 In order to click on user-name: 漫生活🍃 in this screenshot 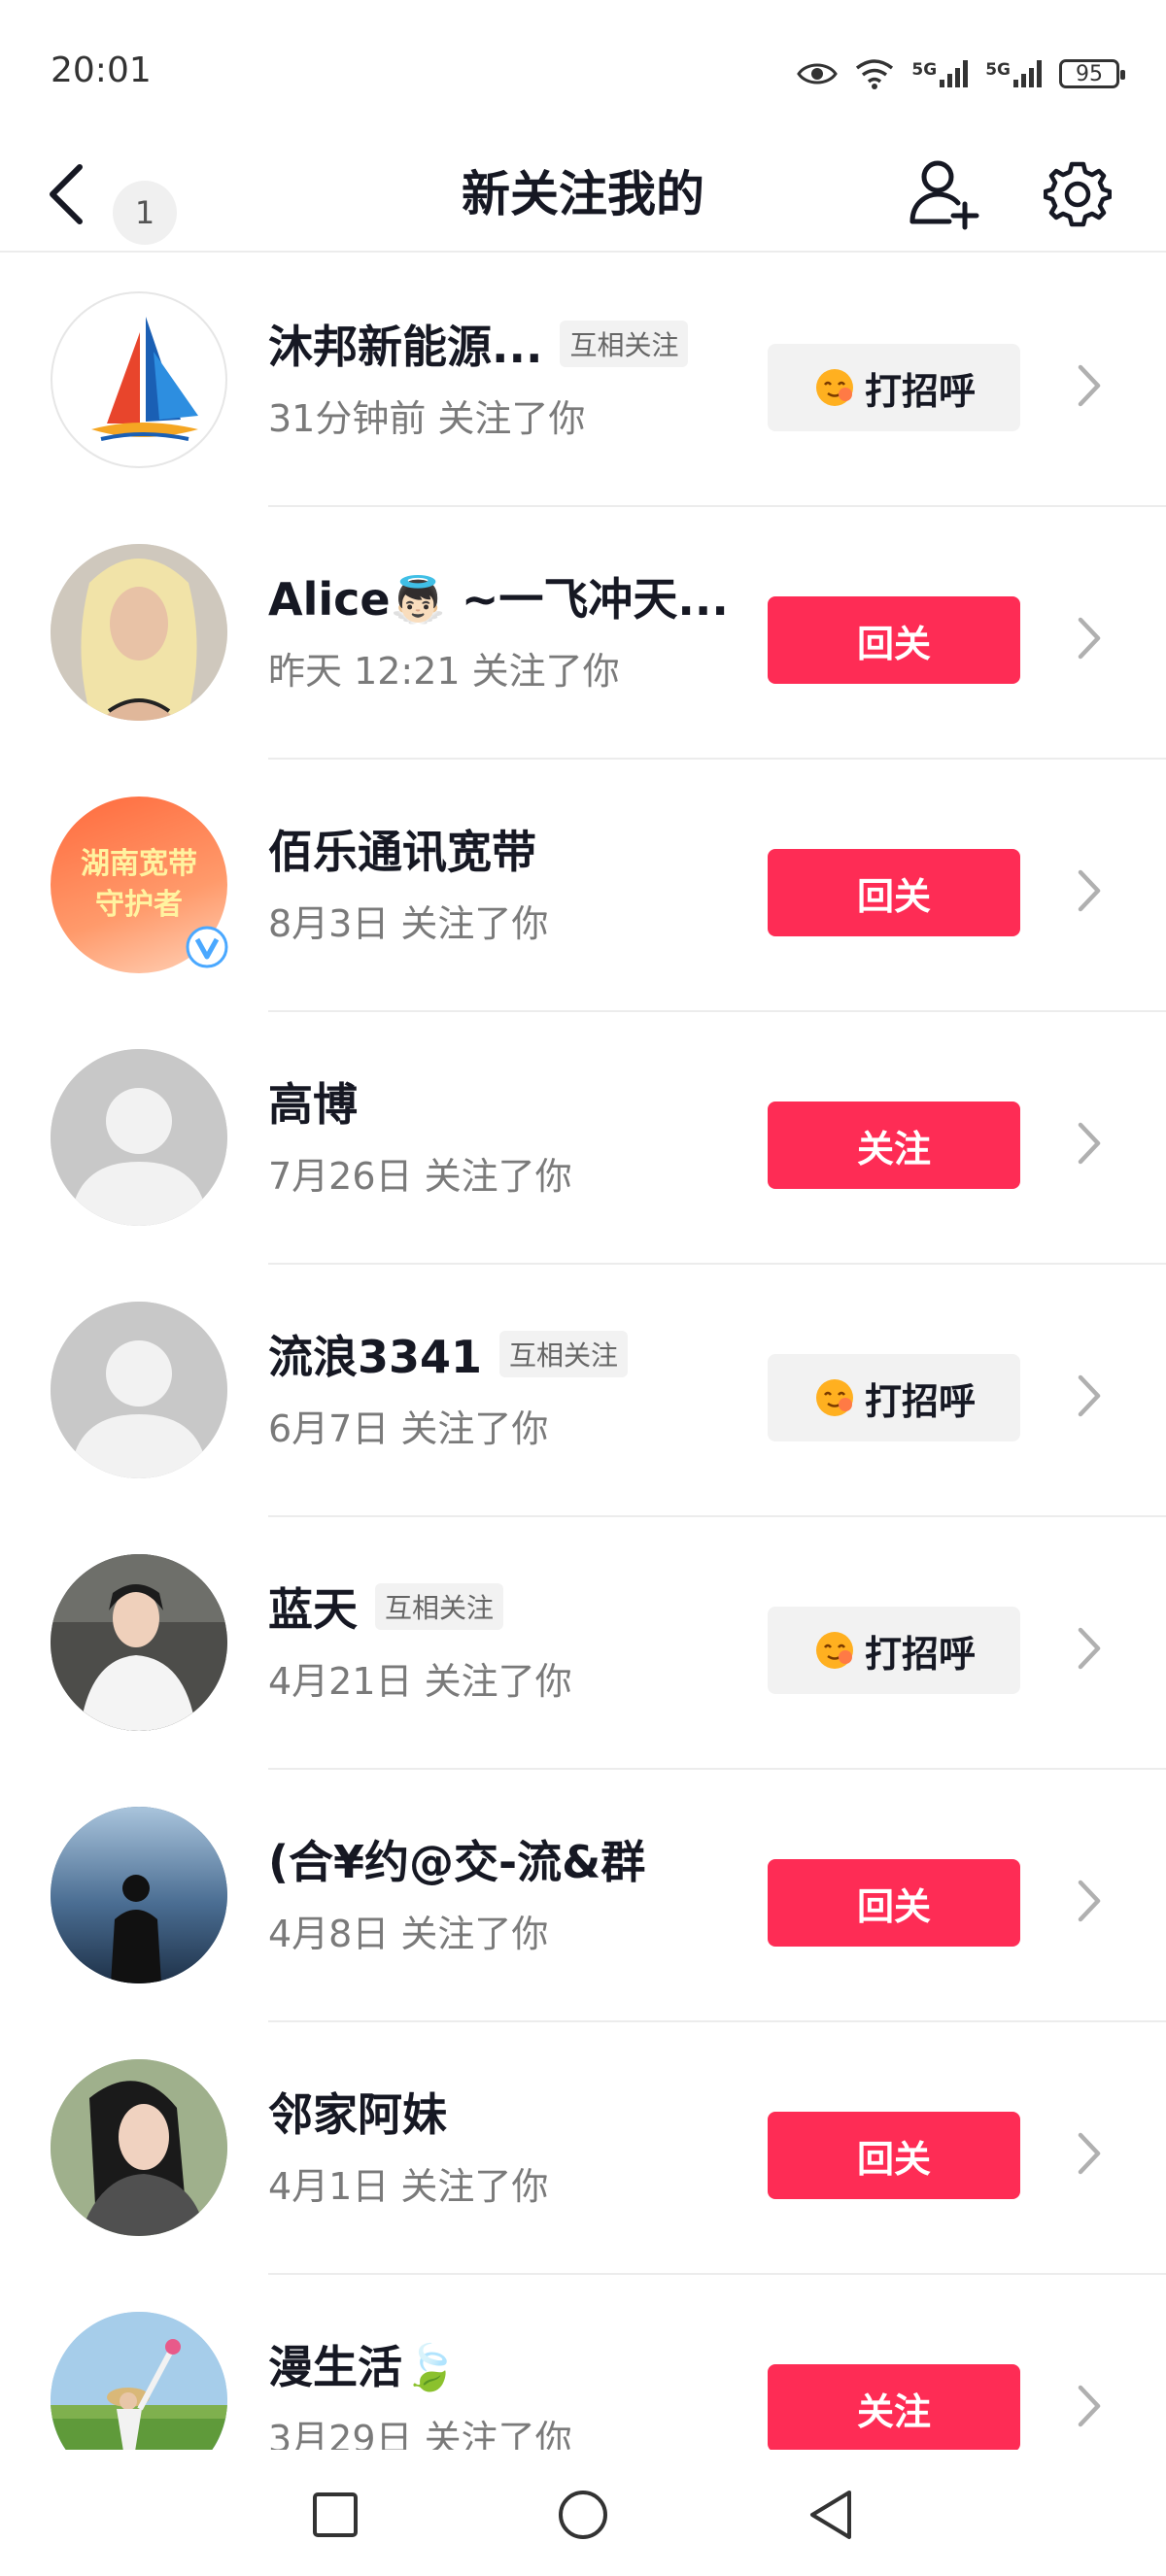, I will do `click(363, 2364)`.